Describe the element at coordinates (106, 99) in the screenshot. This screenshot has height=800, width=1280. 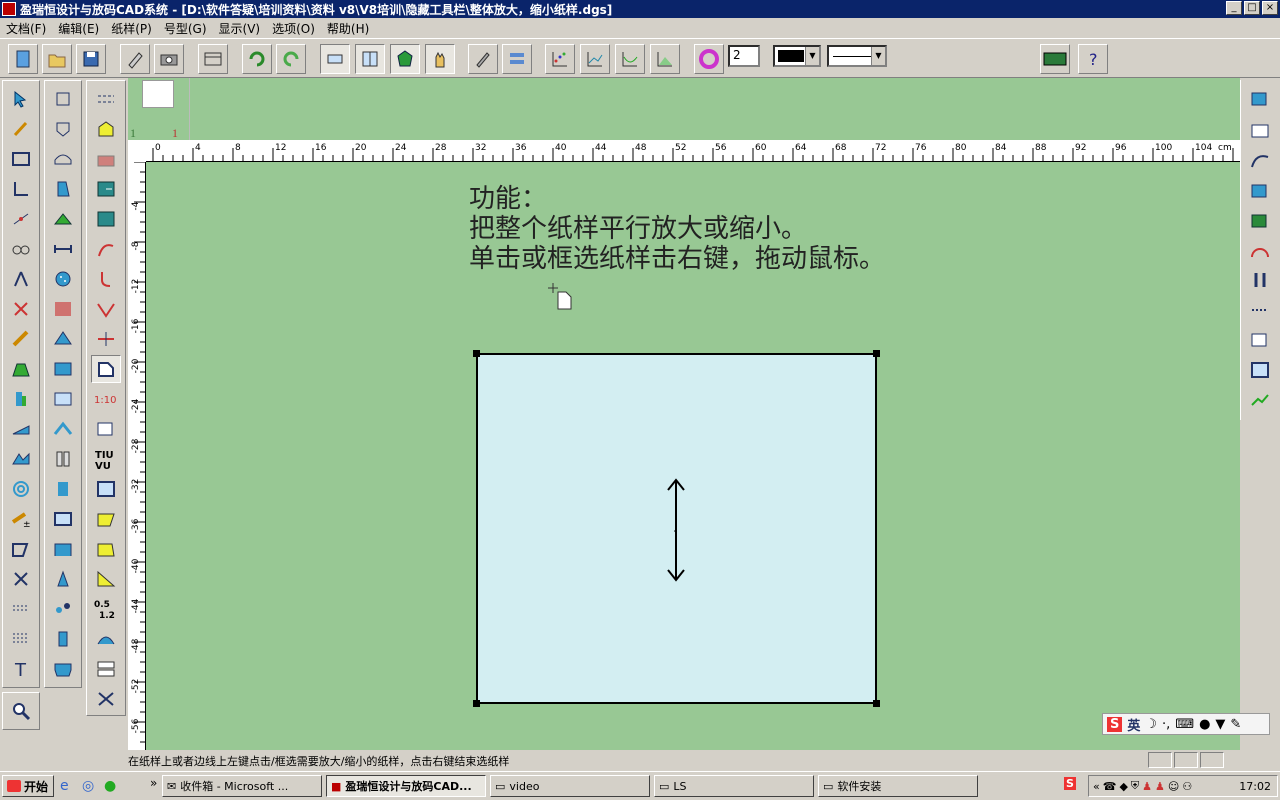
I see `node-tool-icon` at that location.